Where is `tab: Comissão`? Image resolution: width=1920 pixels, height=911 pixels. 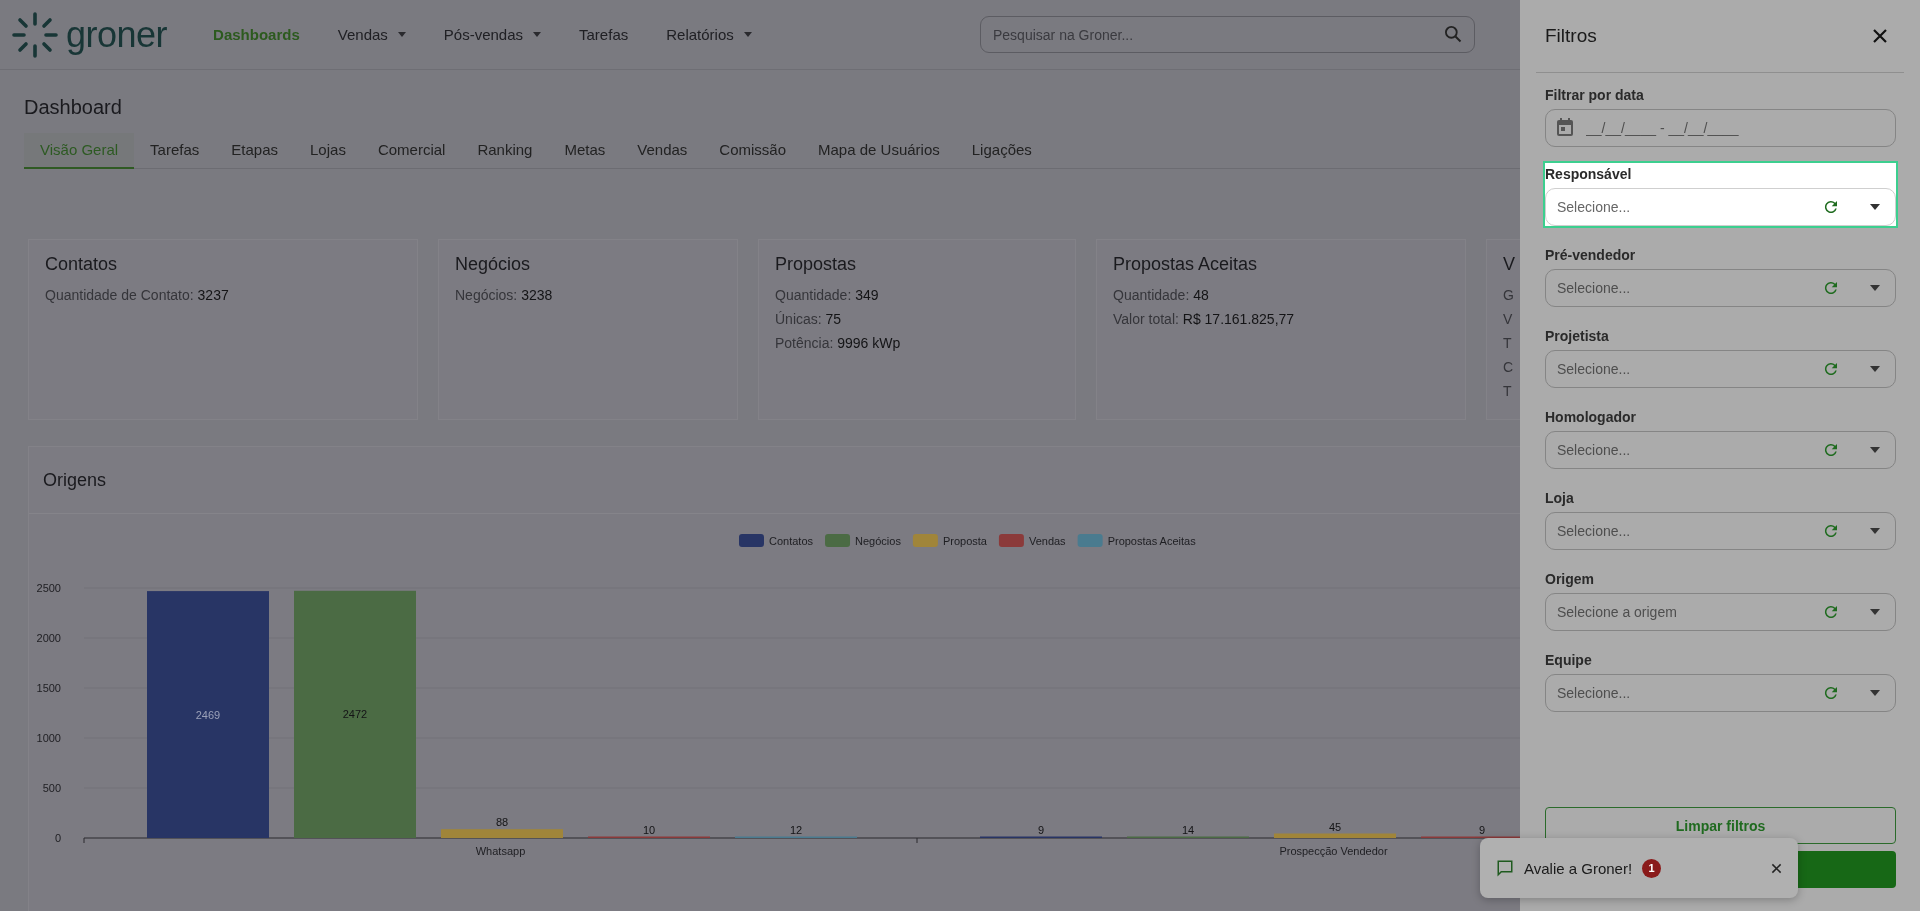
tab: Comissão is located at coordinates (753, 151).